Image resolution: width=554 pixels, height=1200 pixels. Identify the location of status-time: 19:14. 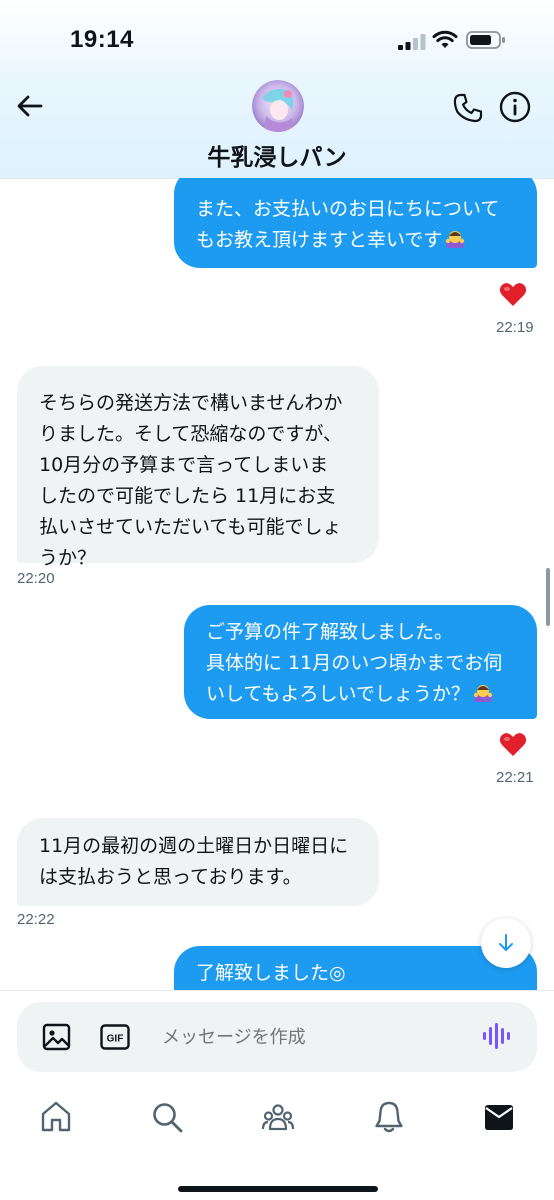
(102, 39).